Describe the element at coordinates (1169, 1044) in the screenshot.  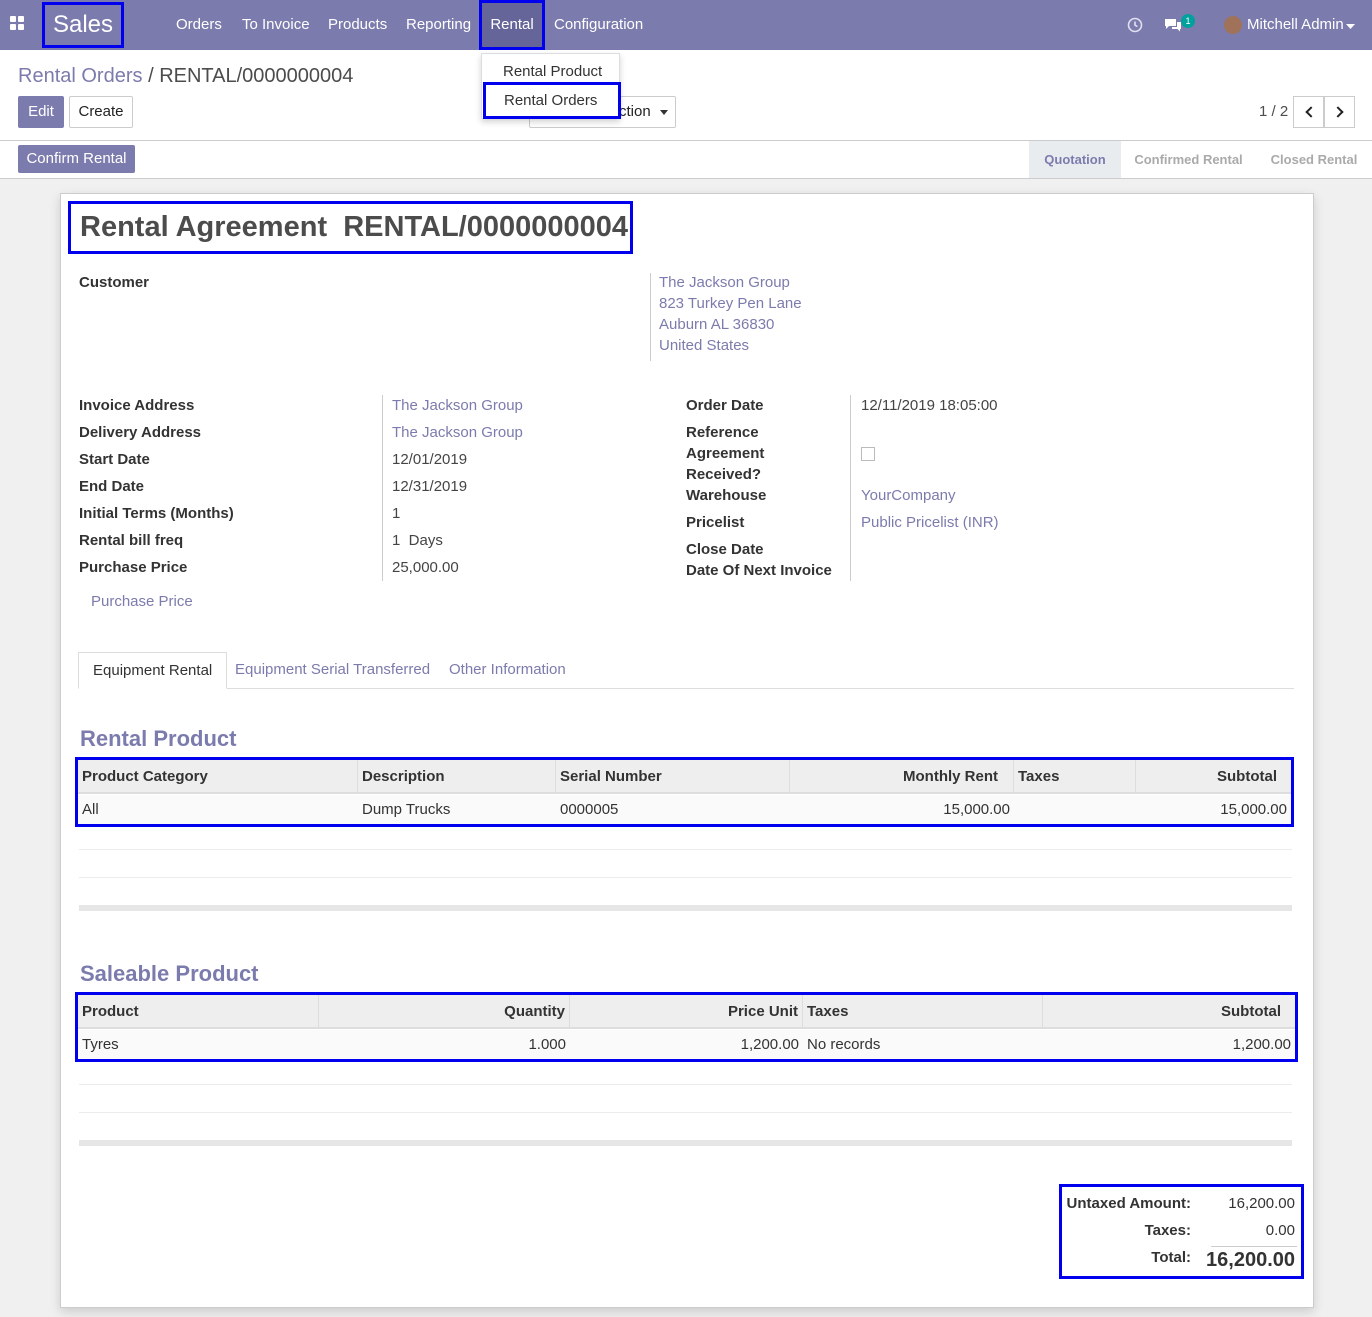
I see `saleable-row-subtotal: 1,200.00` at that location.